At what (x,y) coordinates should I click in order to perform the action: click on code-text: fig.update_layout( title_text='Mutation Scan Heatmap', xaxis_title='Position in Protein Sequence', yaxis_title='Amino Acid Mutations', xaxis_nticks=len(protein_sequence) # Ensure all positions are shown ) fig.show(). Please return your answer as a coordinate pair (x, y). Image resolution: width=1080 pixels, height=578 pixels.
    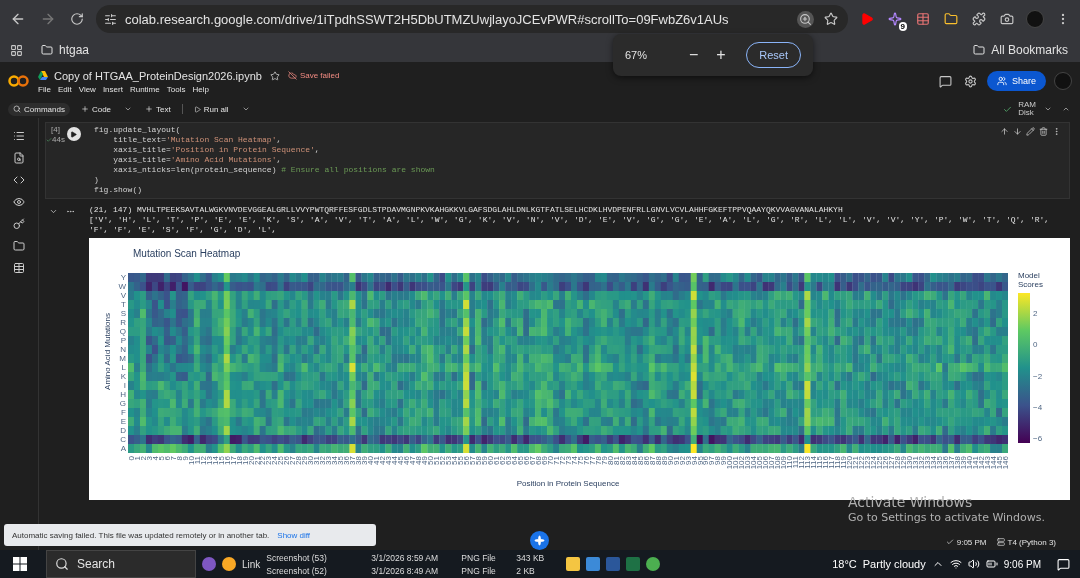
    Looking at the image, I should click on (540, 160).